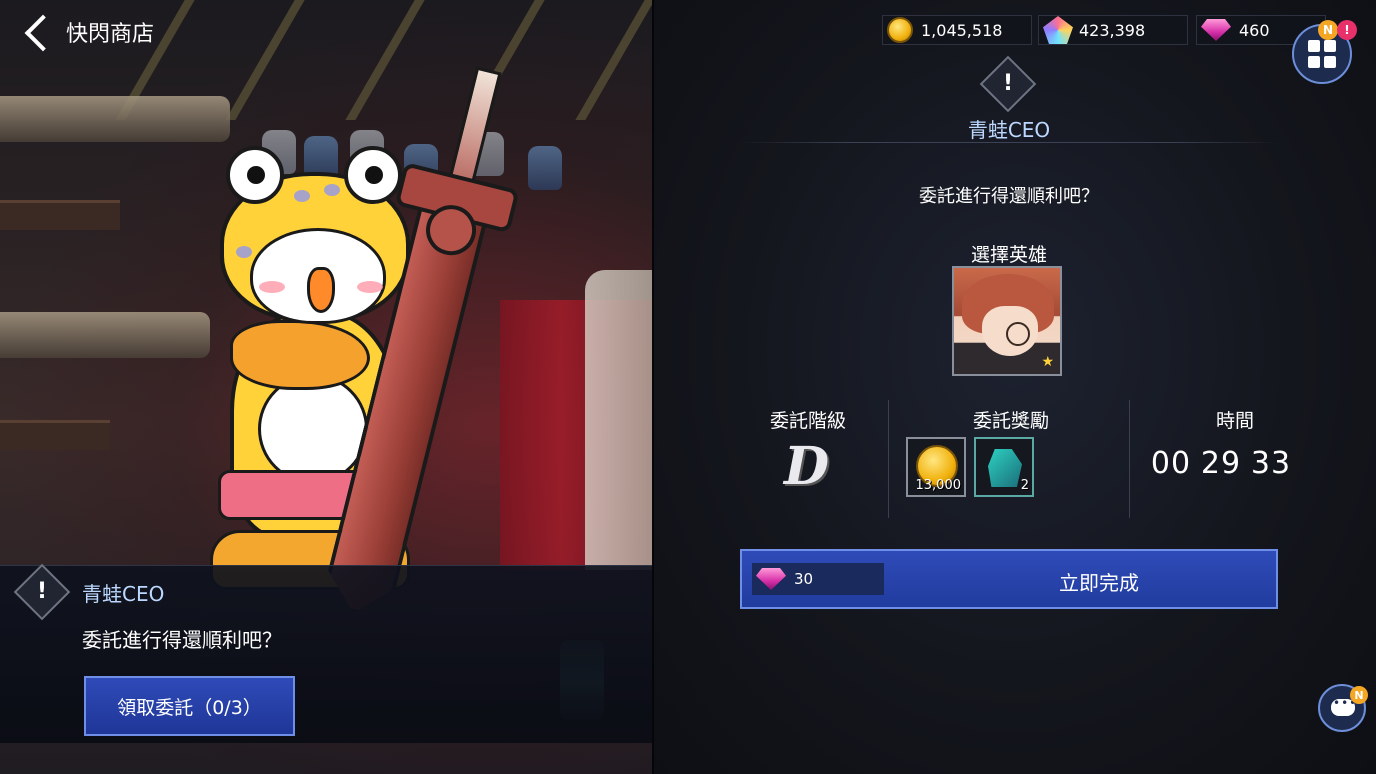 This screenshot has width=1376, height=774. I want to click on gold-coin-icon, so click(900, 30).